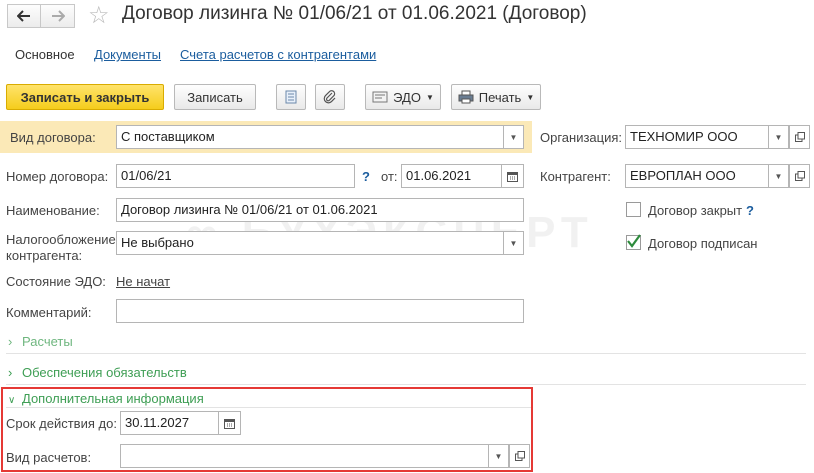 The height and width of the screenshot is (473, 814). I want to click on tab-documents: Документы, so click(127, 54).